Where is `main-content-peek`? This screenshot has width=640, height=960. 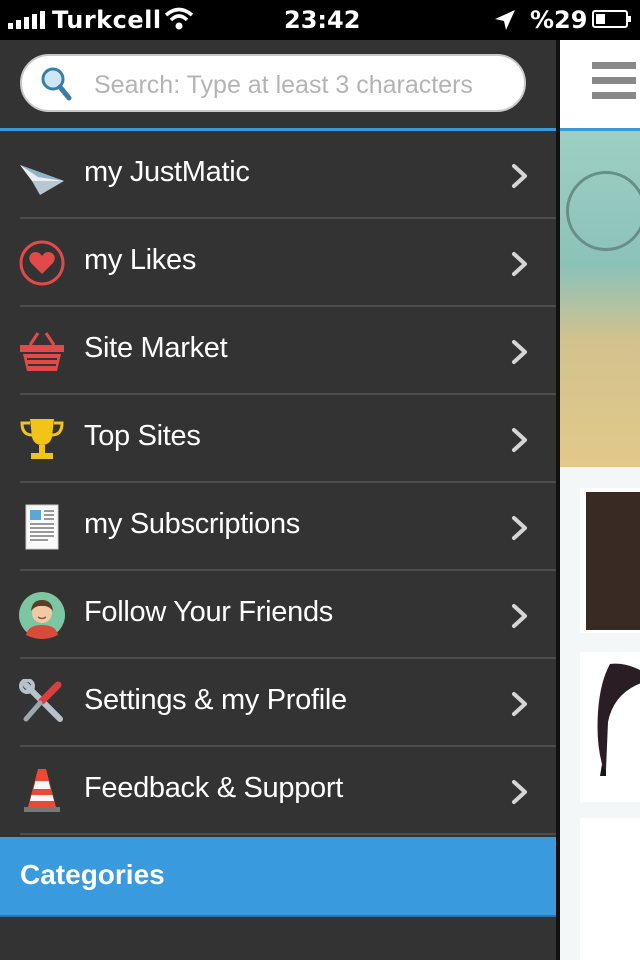
main-content-peek is located at coordinates (598, 500).